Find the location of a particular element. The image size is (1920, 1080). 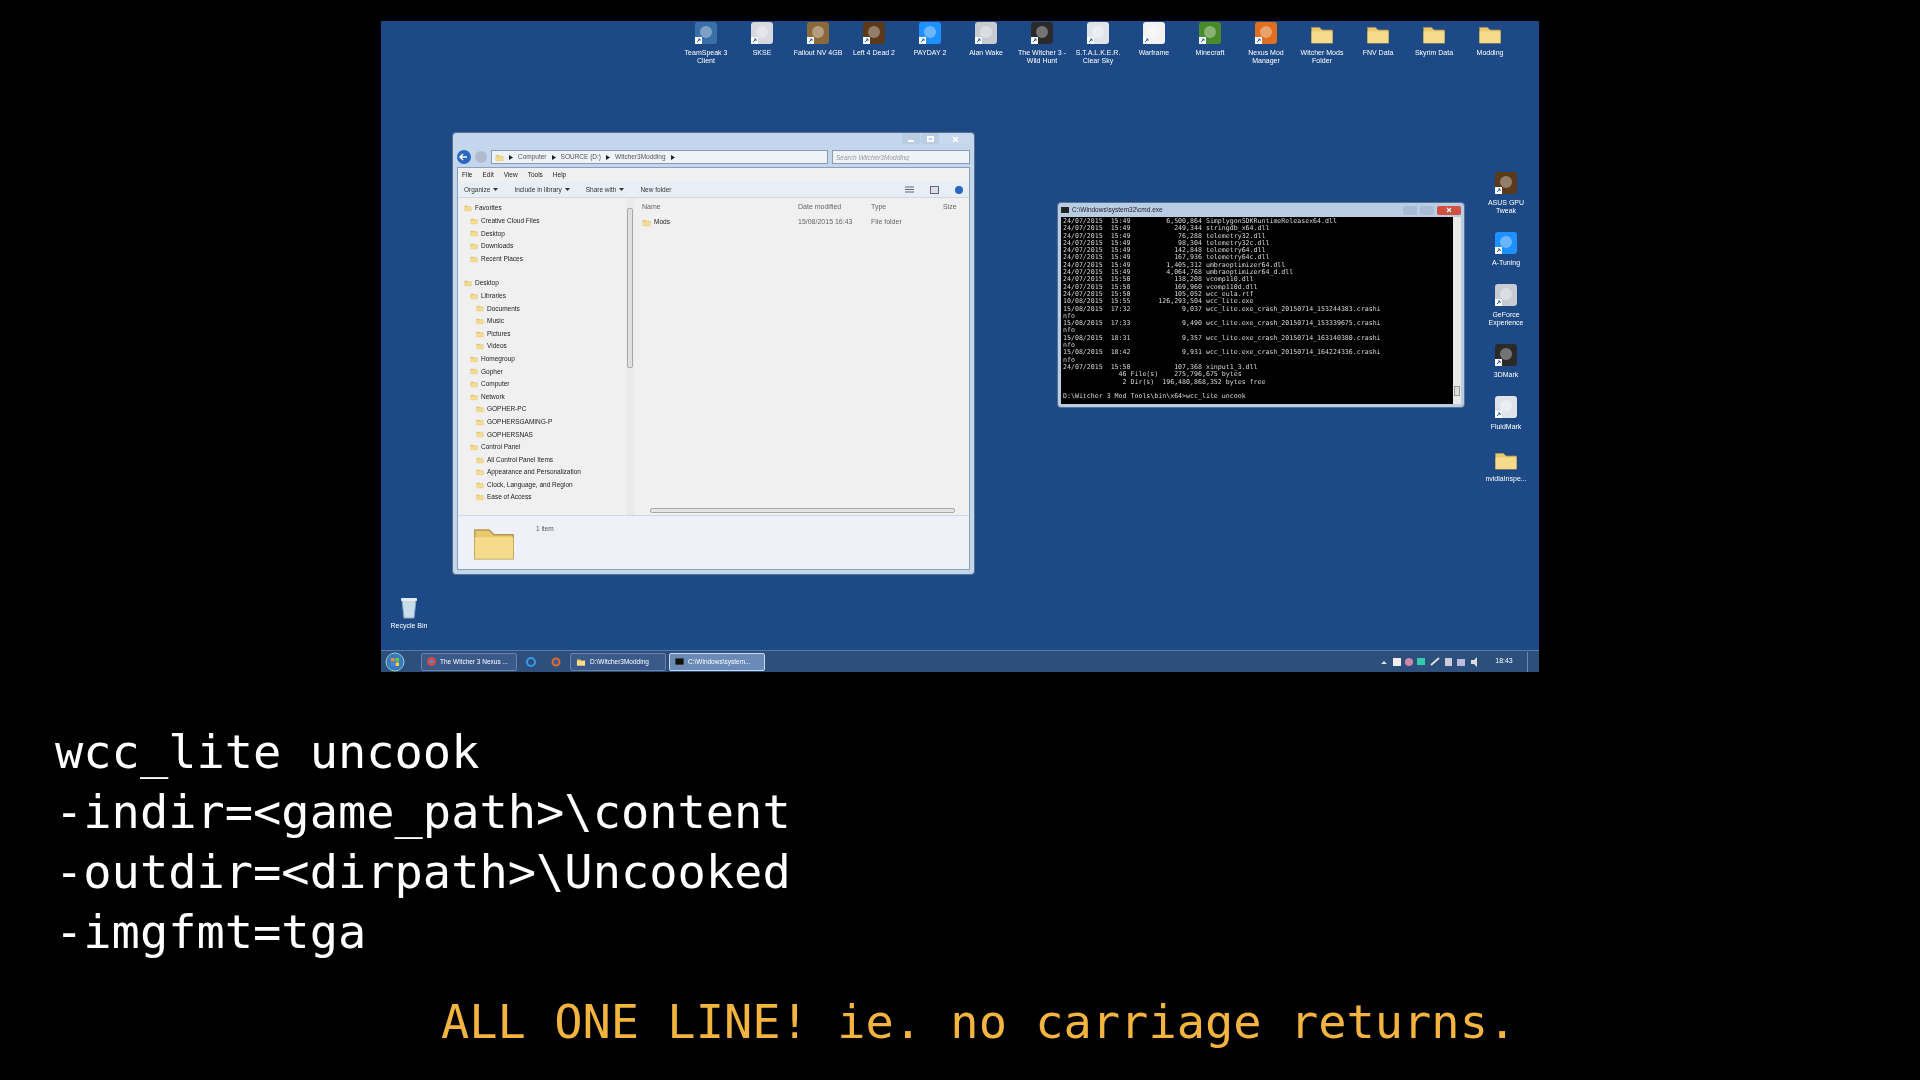

preview-pane-icon is located at coordinates (934, 189).